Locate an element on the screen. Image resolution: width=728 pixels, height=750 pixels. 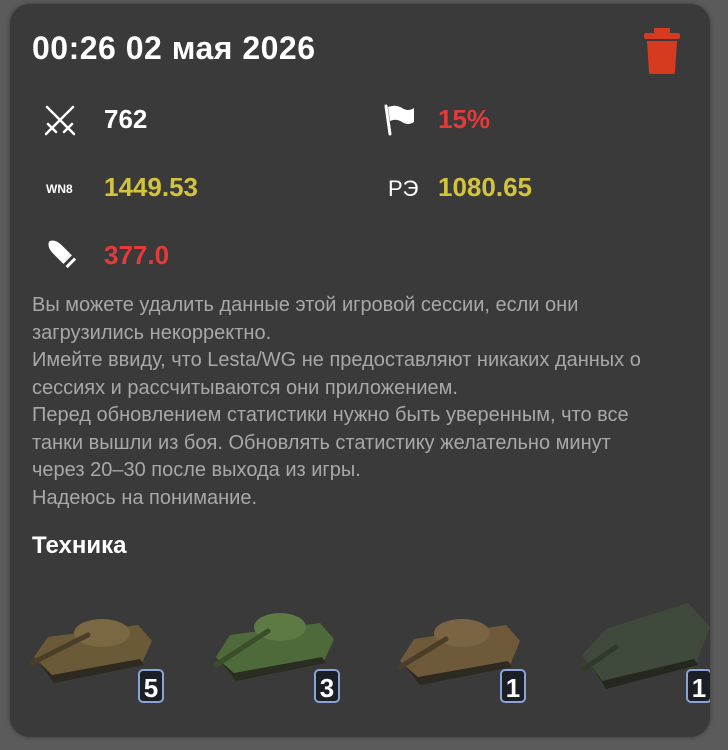
crossed-swords-icon is located at coordinates (60, 120).